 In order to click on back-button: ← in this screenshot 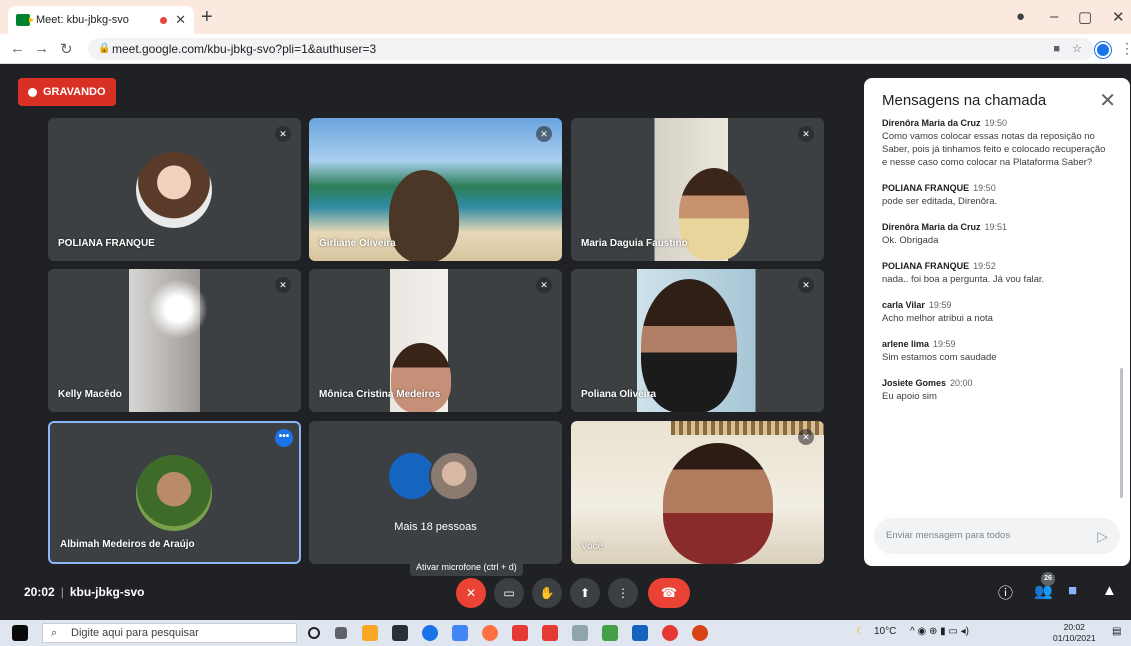, I will do `click(17, 48)`.